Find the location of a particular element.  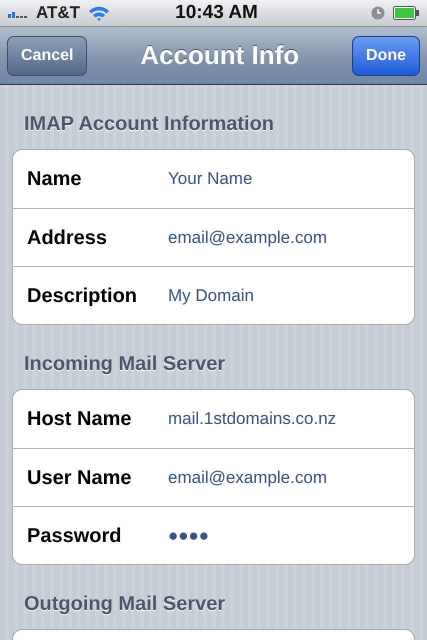

field-label: Host Name is located at coordinates (79, 419).